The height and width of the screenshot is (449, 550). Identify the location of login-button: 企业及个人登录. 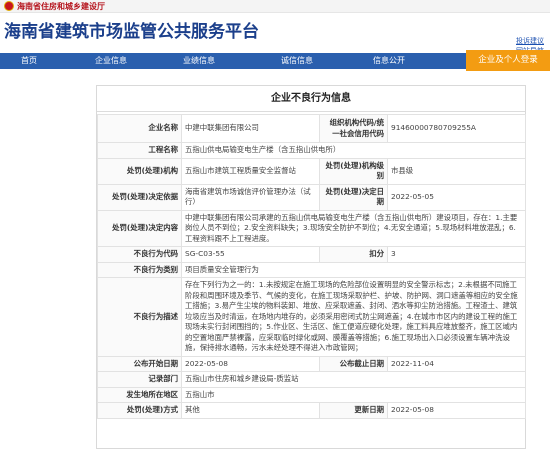
(508, 60).